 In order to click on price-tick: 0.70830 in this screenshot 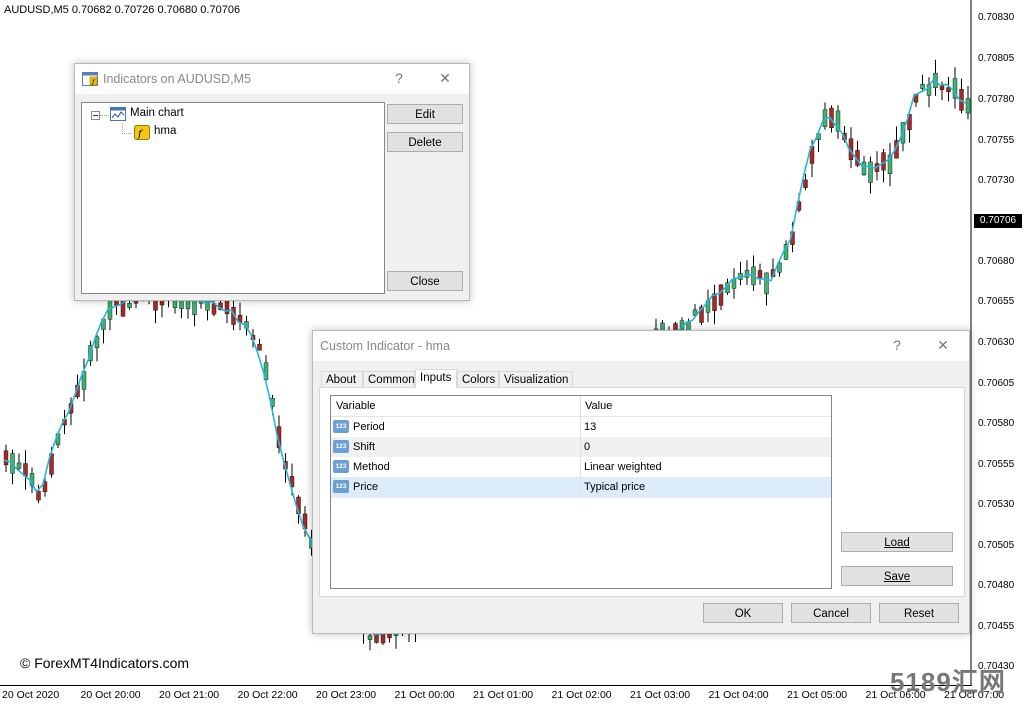, I will do `click(996, 17)`.